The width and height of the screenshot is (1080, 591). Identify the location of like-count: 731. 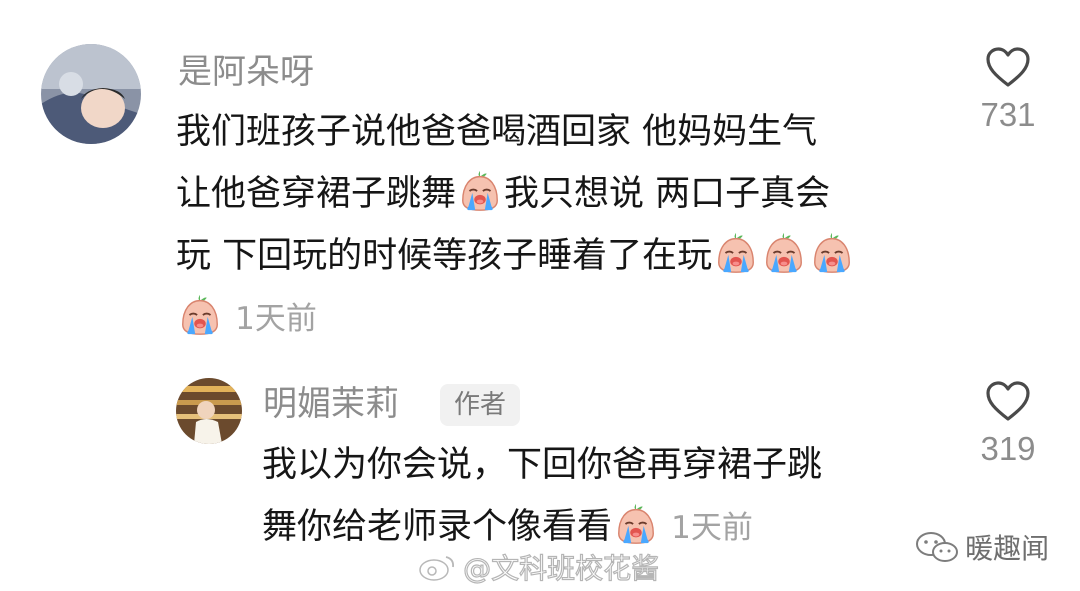
(1008, 114).